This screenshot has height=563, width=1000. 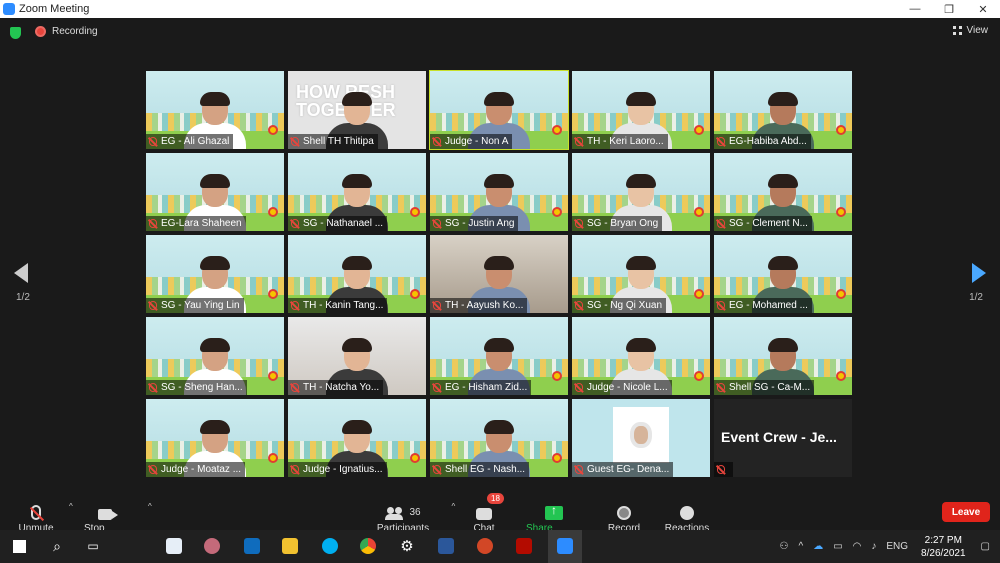 What do you see at coordinates (979, 273) in the screenshot?
I see `next-page-arrow-icon` at bounding box center [979, 273].